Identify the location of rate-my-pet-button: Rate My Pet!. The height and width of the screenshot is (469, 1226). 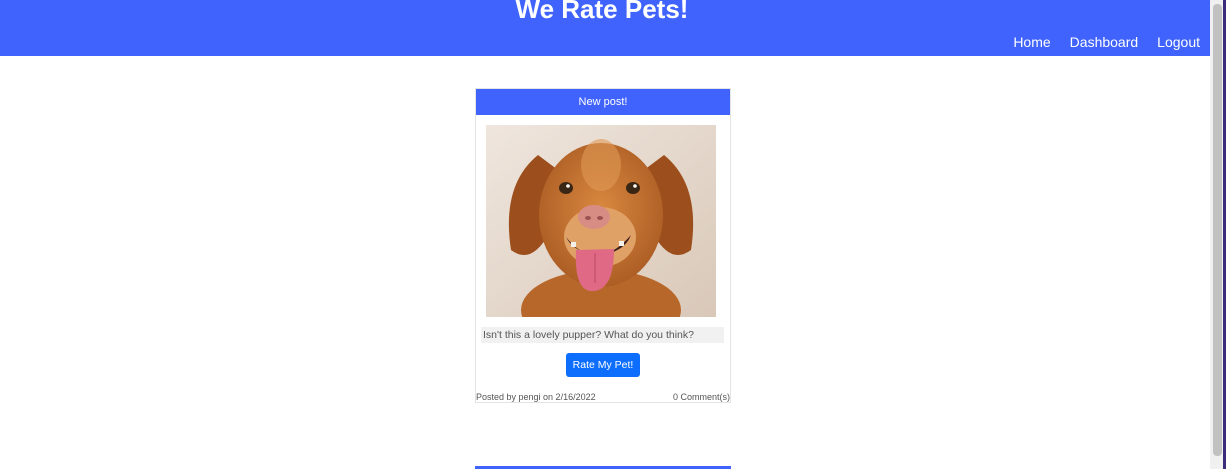
(603, 365).